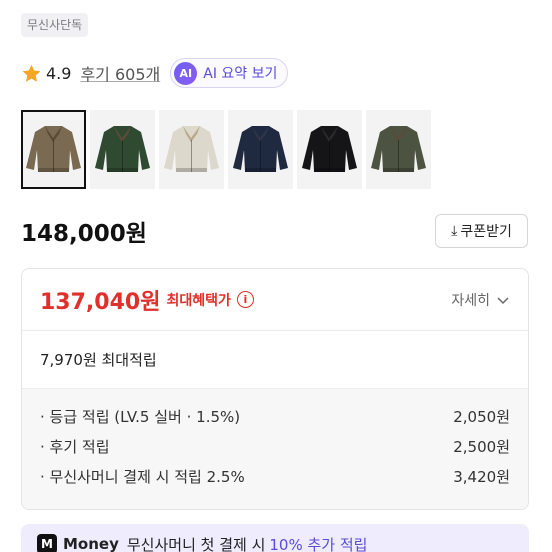  I want to click on coupon-button: ⤓ 쿠폰받기, so click(481, 231).